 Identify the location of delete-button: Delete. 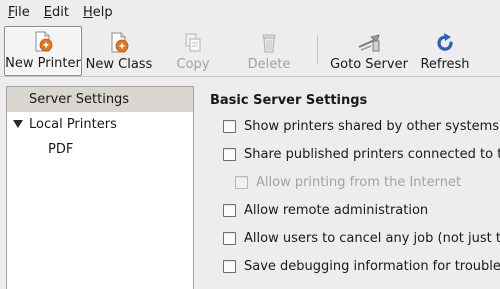
(269, 51).